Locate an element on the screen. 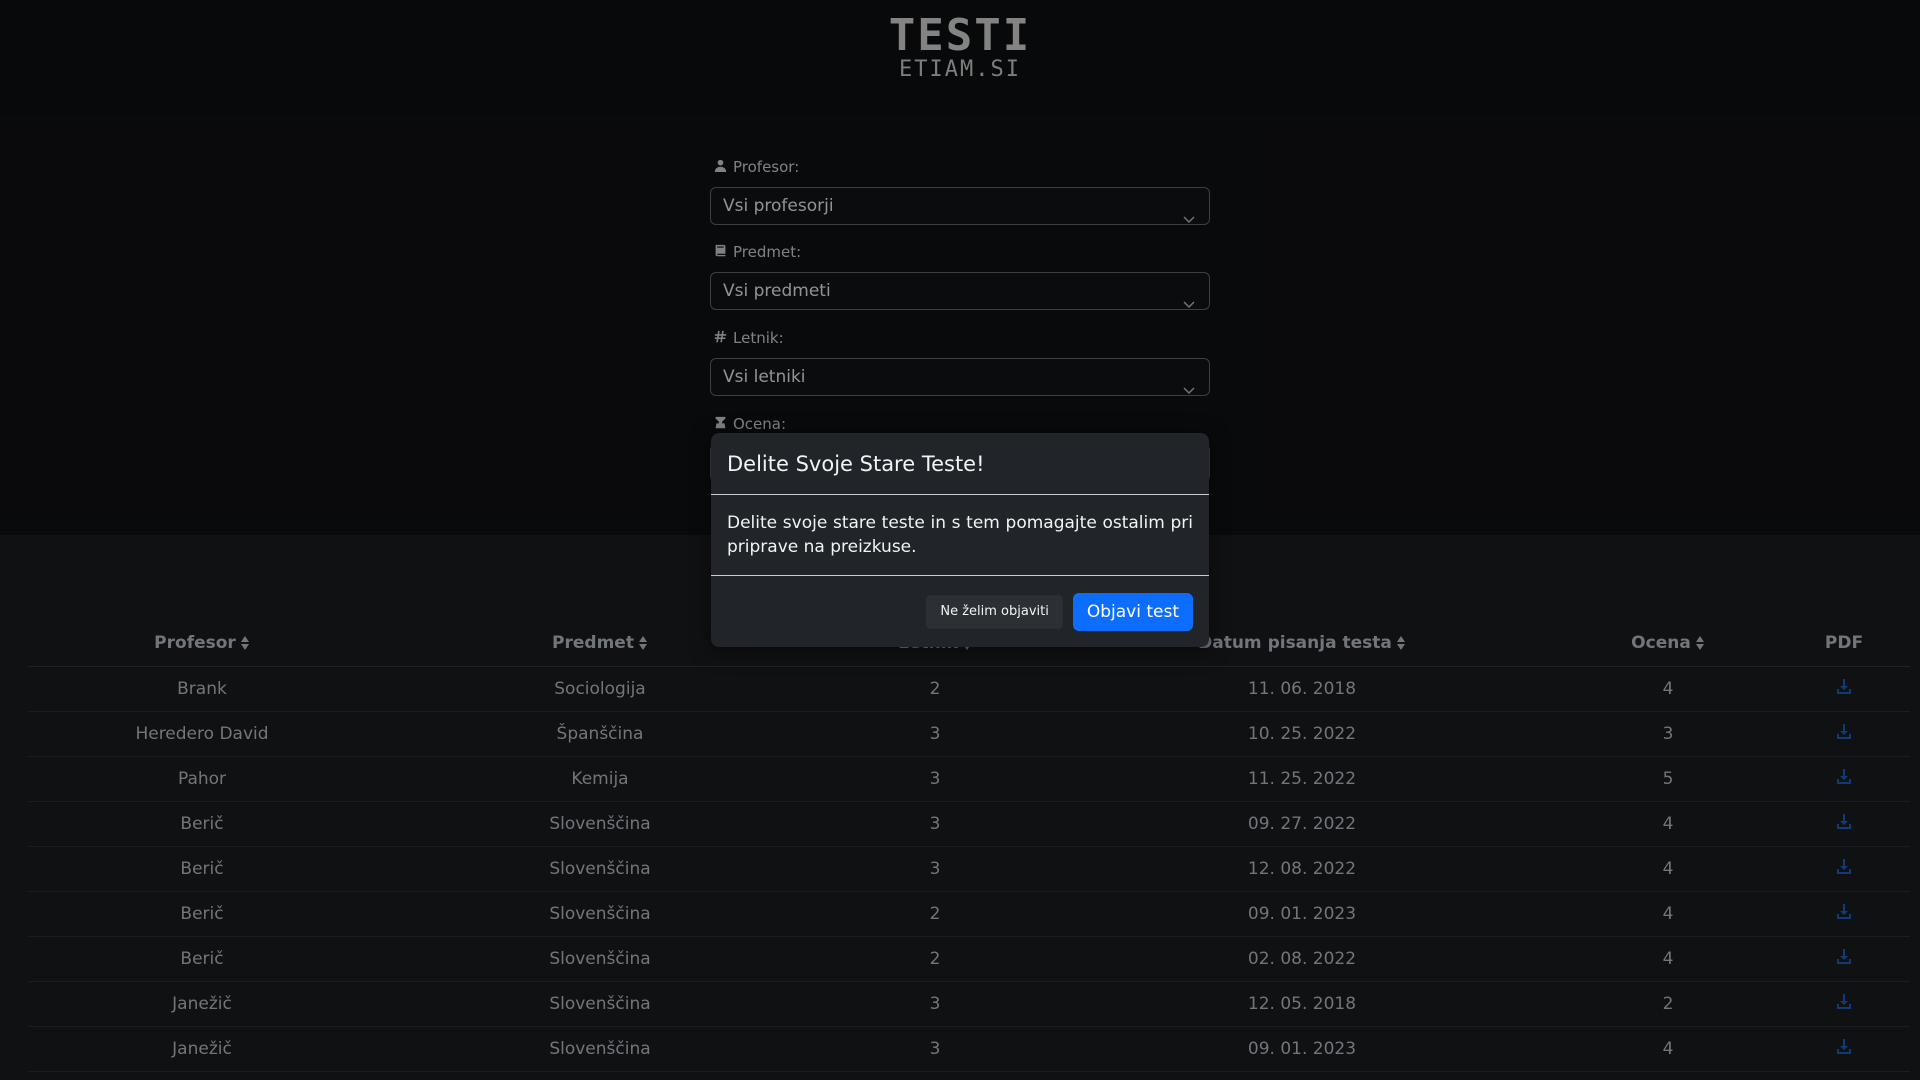 The width and height of the screenshot is (1920, 1080). modal-title: Delite Svoje Stare Teste! is located at coordinates (856, 463).